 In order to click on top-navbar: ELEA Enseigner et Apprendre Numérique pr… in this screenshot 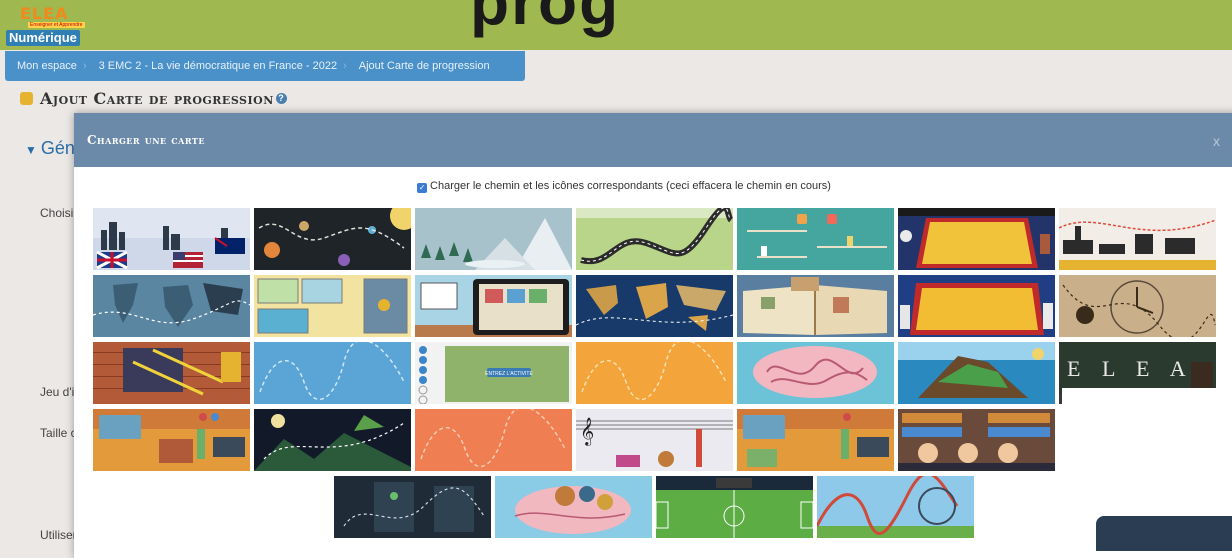, I will do `click(616, 25)`.